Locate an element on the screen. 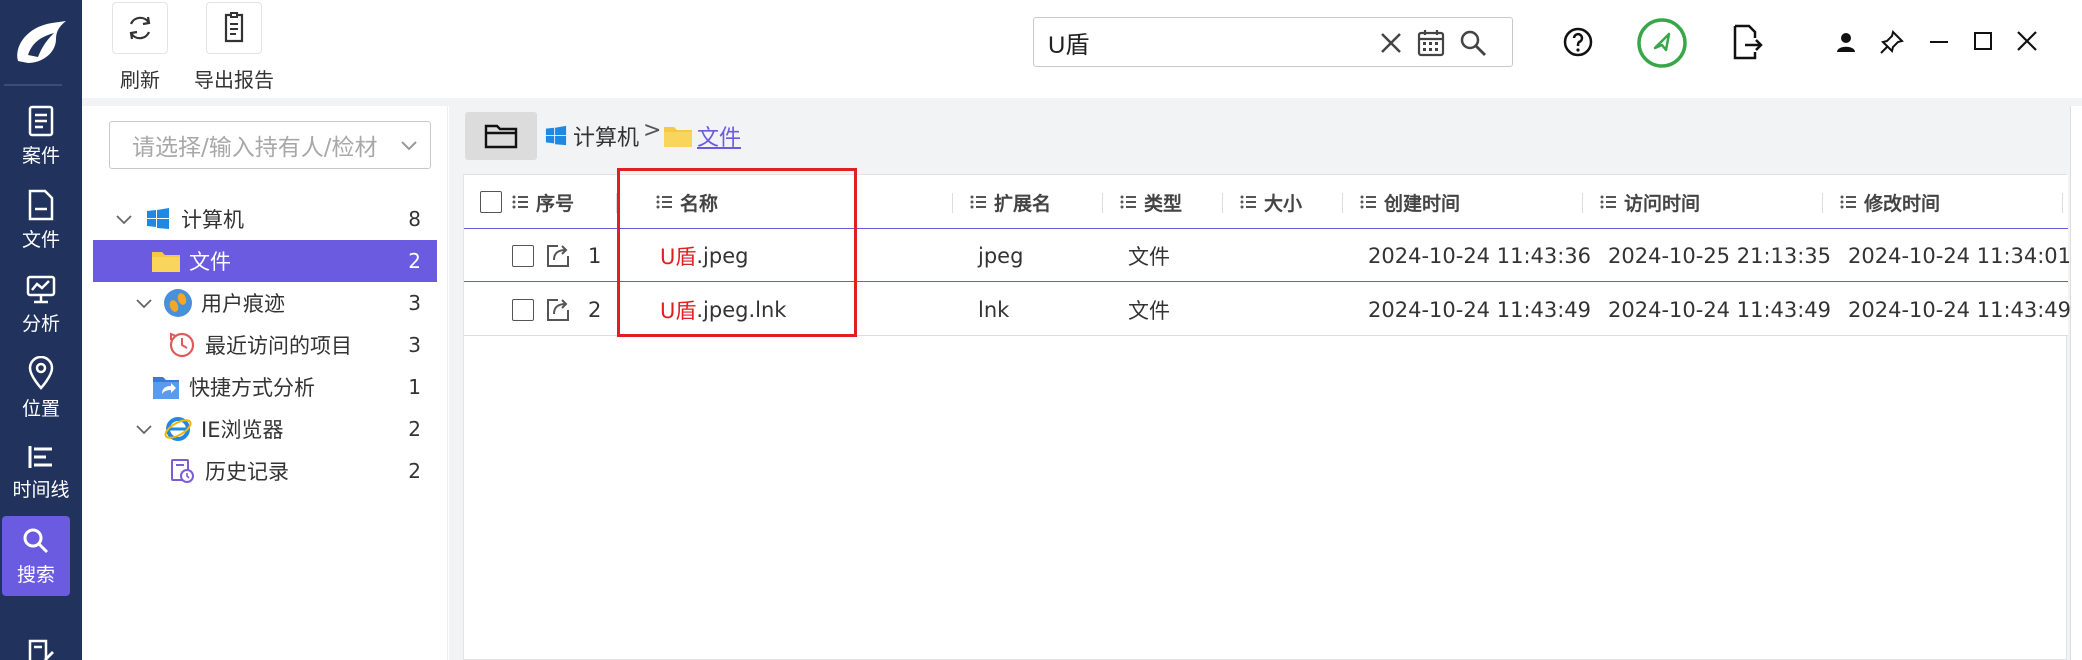  refresh-label: 刷新 is located at coordinates (140, 80).